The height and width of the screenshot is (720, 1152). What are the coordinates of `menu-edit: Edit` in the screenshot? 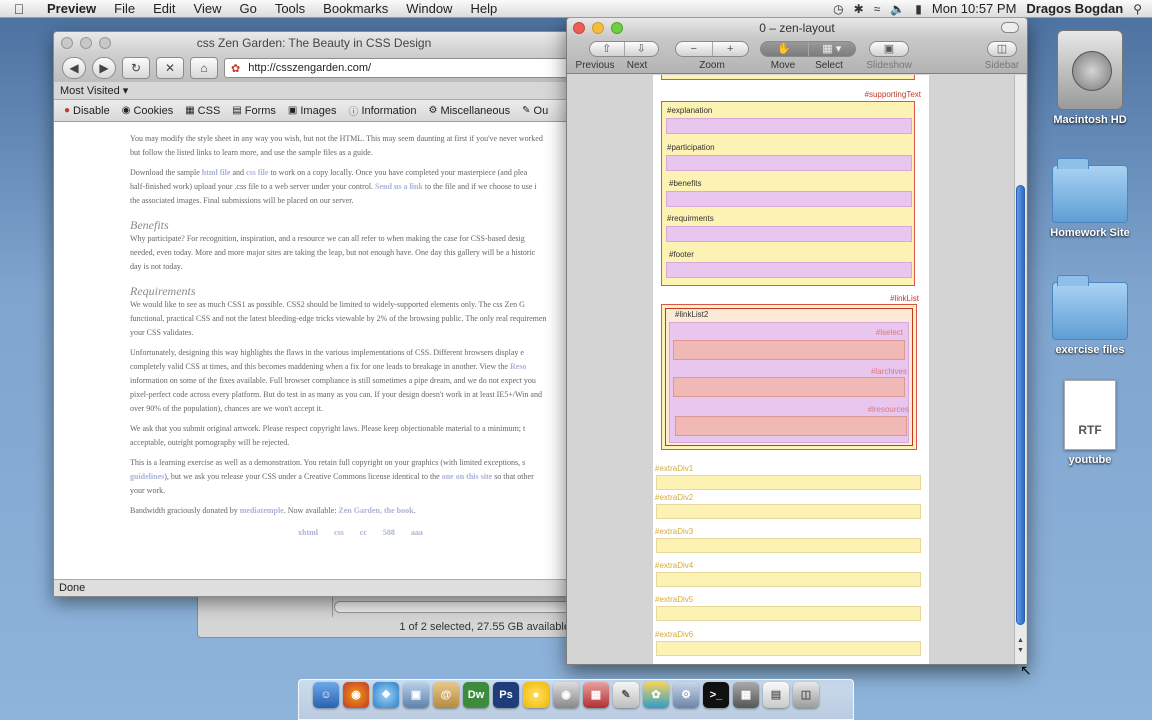 It's located at (164, 9).